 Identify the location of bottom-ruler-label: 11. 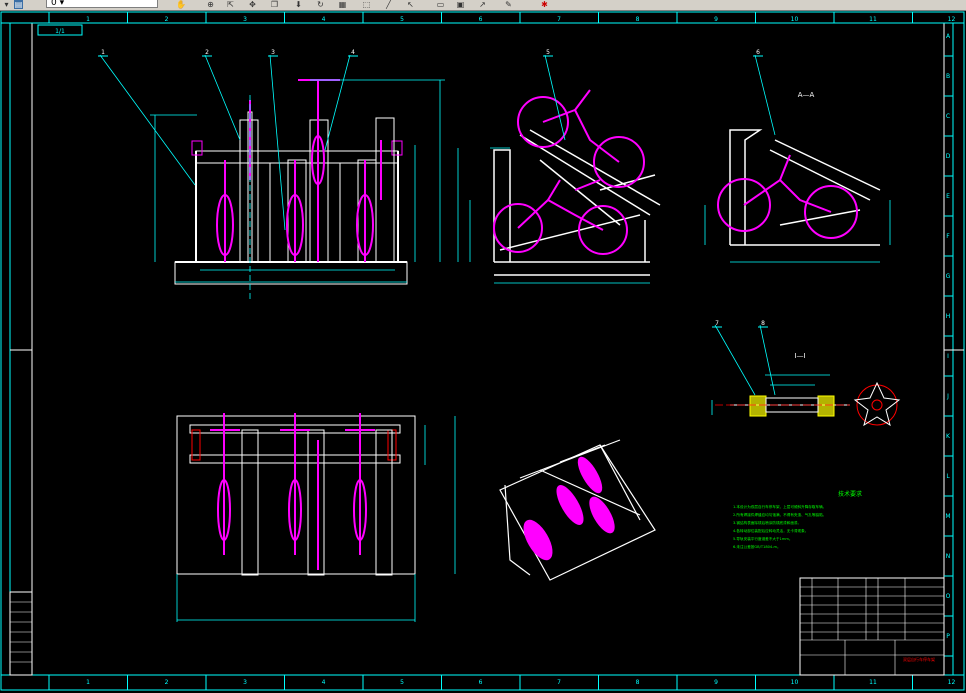
(873, 682).